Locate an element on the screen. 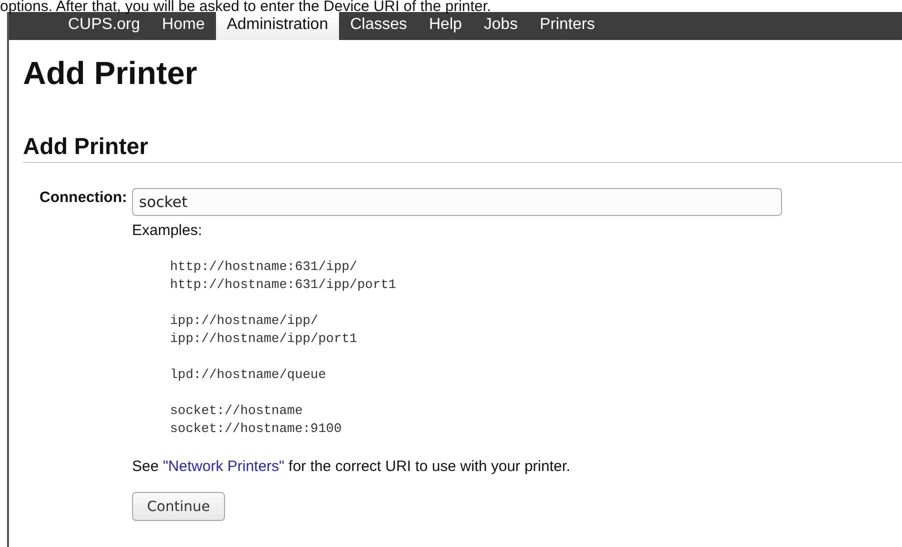 This screenshot has height=547, width=902. nav-tab: Administration is located at coordinates (278, 26).